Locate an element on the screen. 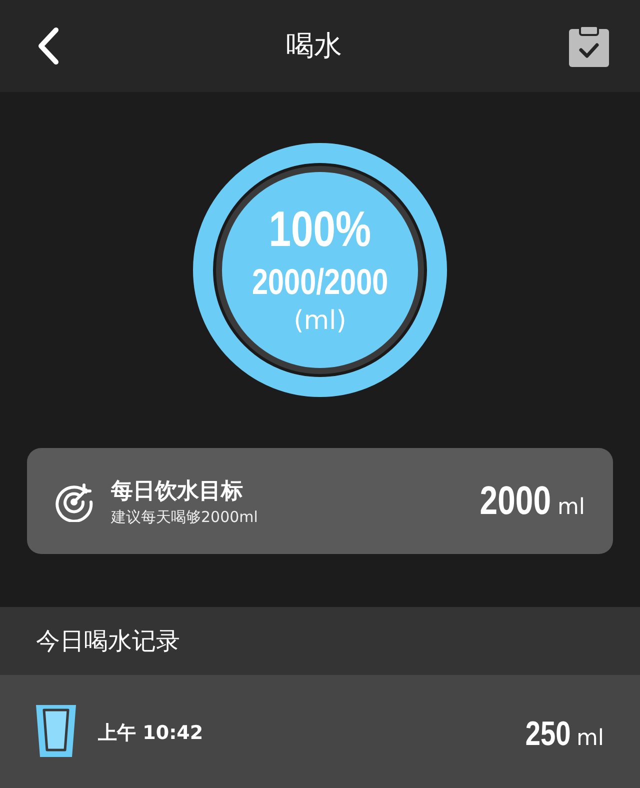  goal-unit: ml is located at coordinates (571, 507).